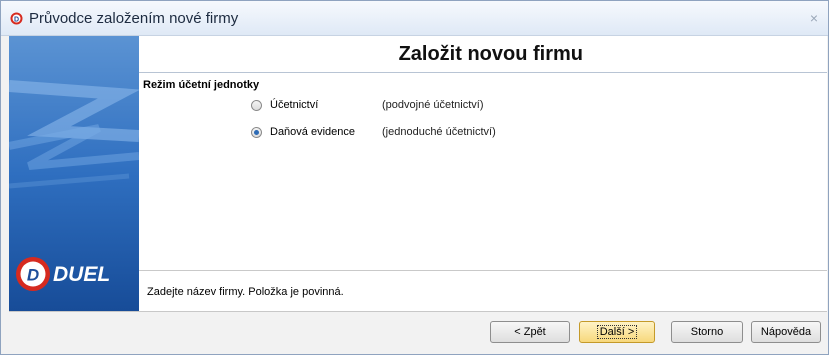 This screenshot has height=355, width=829. I want to click on mode-group-label: Režim účetní jednotky, so click(201, 85).